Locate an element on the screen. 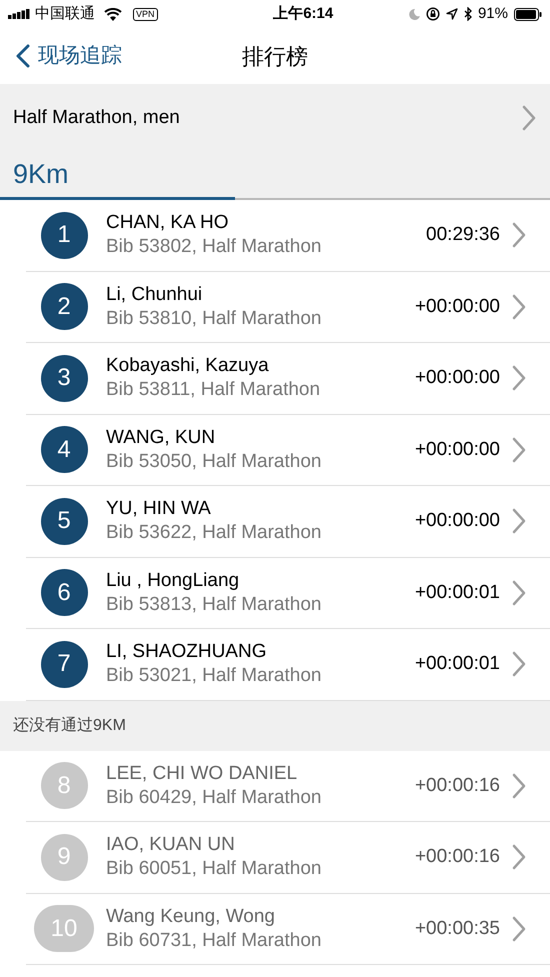  rotation-lock-icon is located at coordinates (433, 14).